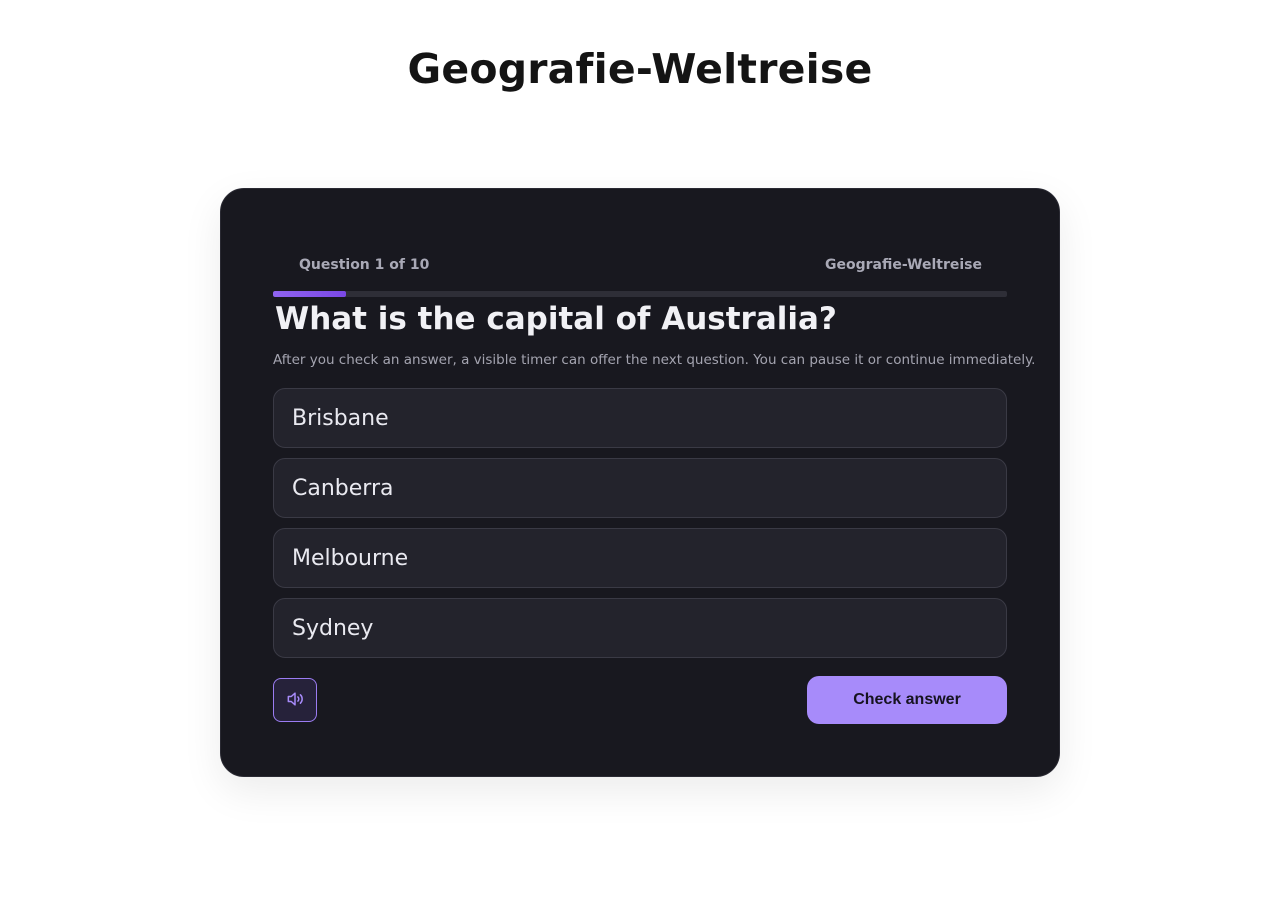 The height and width of the screenshot is (900, 1280). Describe the element at coordinates (640, 418) in the screenshot. I see `answer-option-brisbane: Brisbane` at that location.